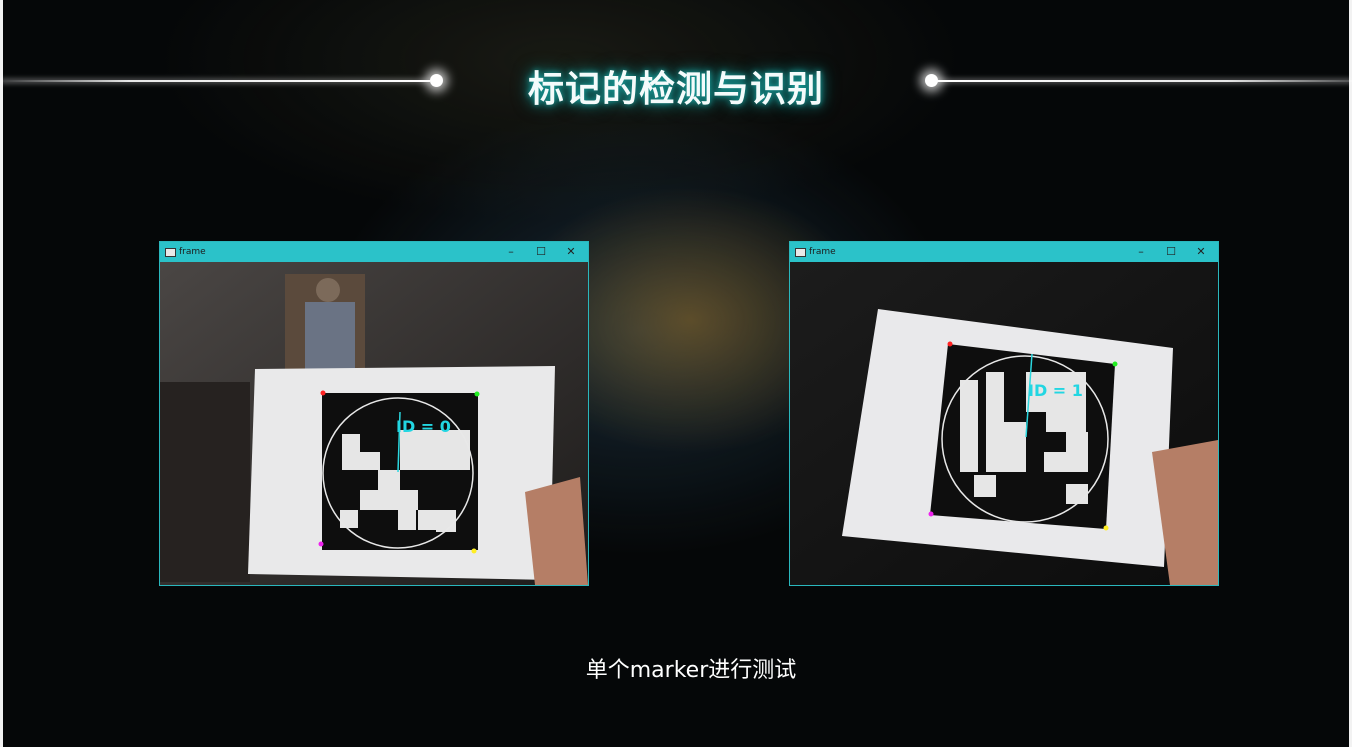  I want to click on camera-window-2: frame – ☐ ✕ ID = 1, so click(1004, 413).